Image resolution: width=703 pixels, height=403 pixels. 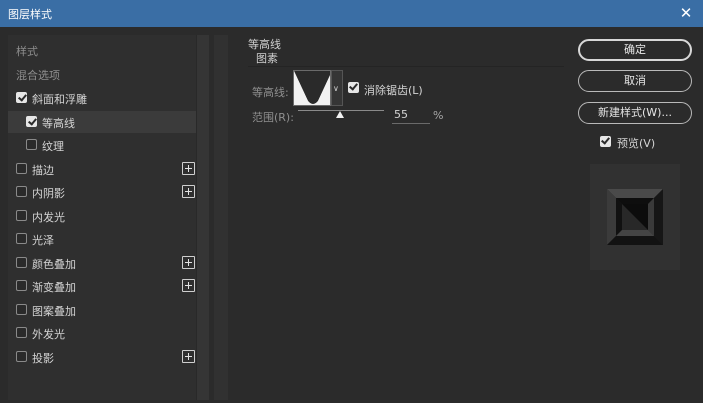 I want to click on contour-curve-icon, so click(x=312, y=88).